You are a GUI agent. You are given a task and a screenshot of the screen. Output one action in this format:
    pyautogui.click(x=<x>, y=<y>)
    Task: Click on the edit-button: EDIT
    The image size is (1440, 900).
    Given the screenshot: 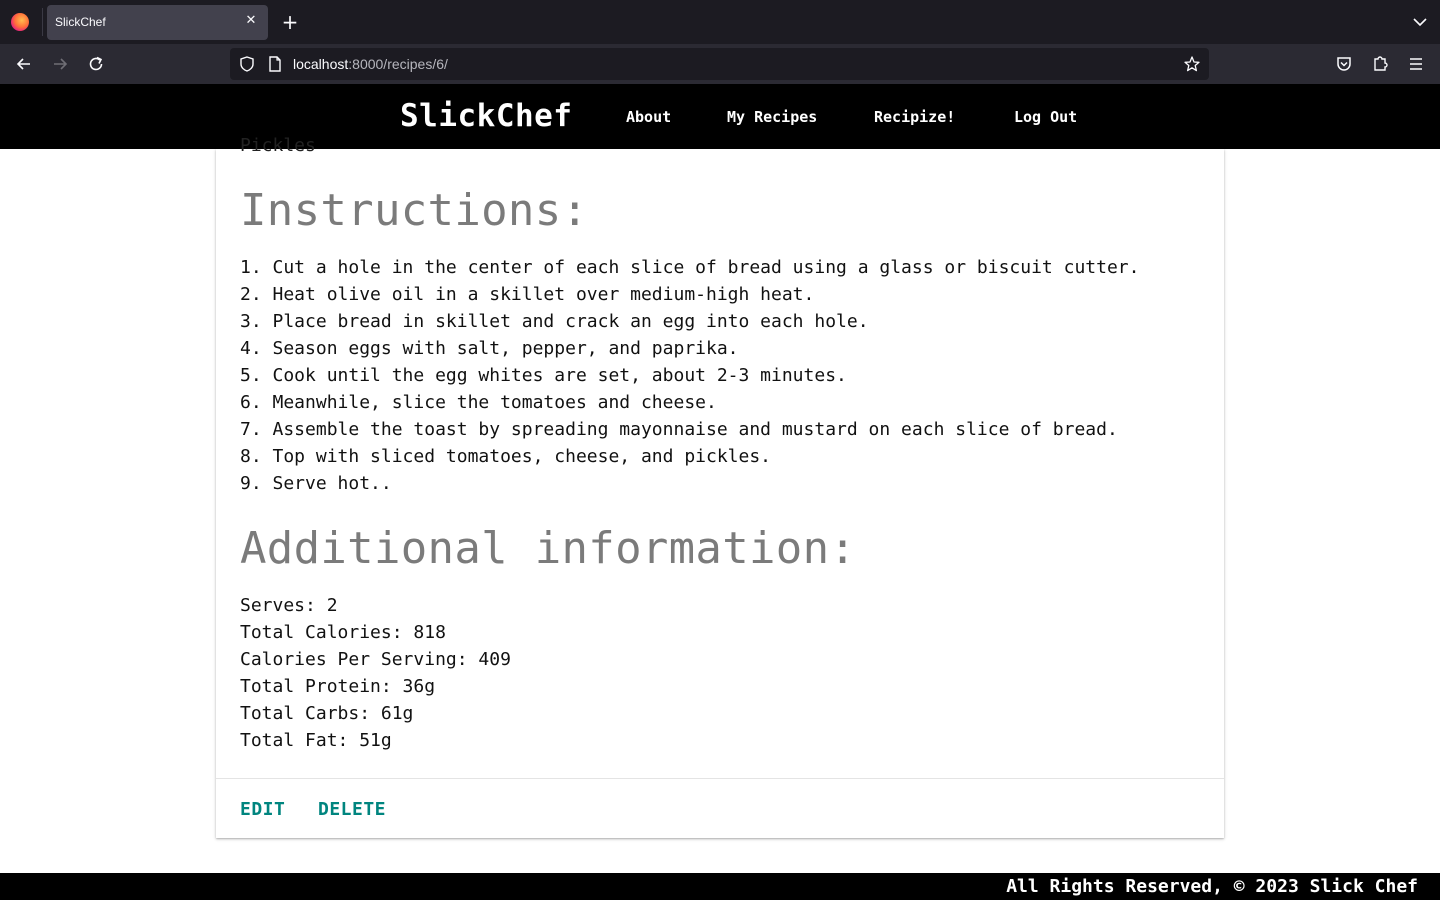 What is the action you would take?
    pyautogui.click(x=262, y=809)
    